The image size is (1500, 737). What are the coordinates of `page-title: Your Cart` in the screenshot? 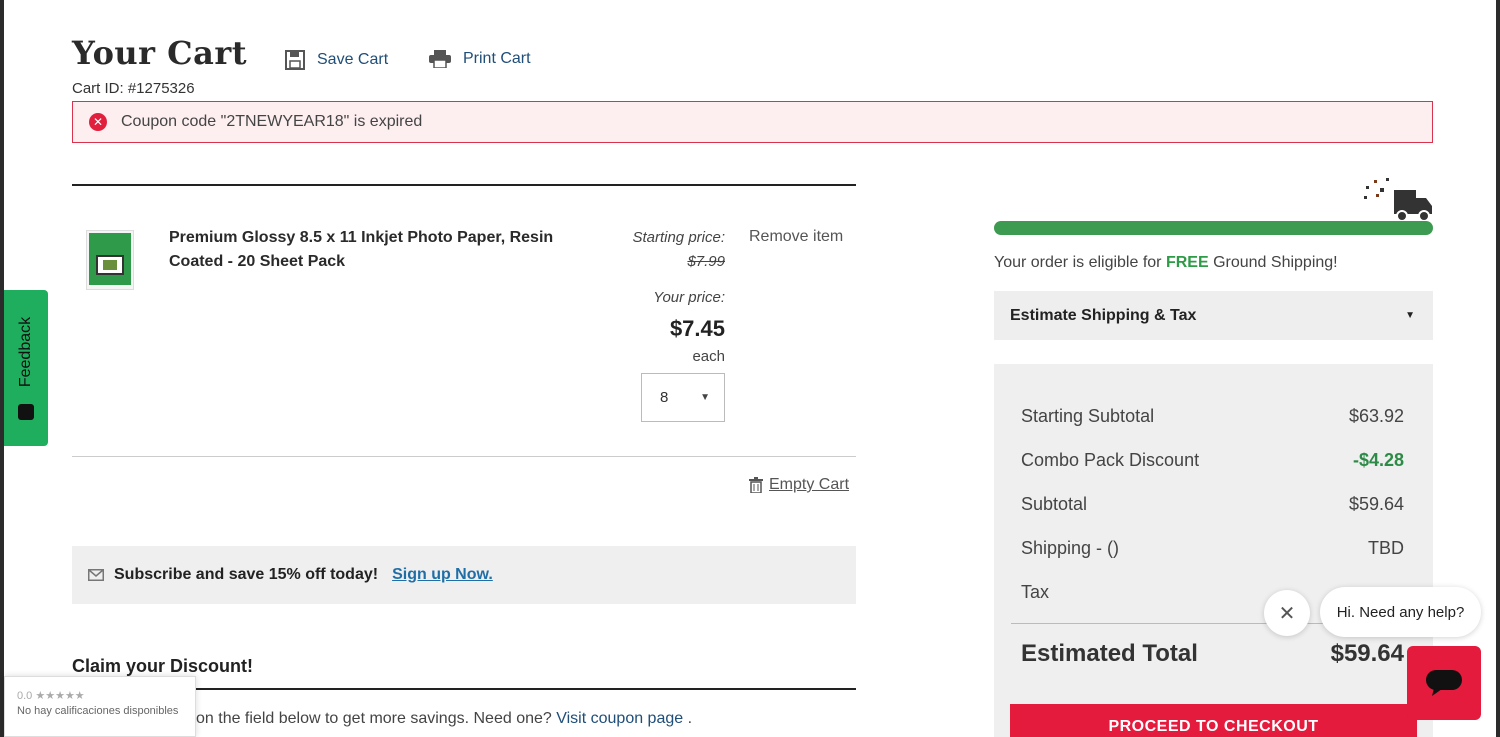 It's located at (160, 53).